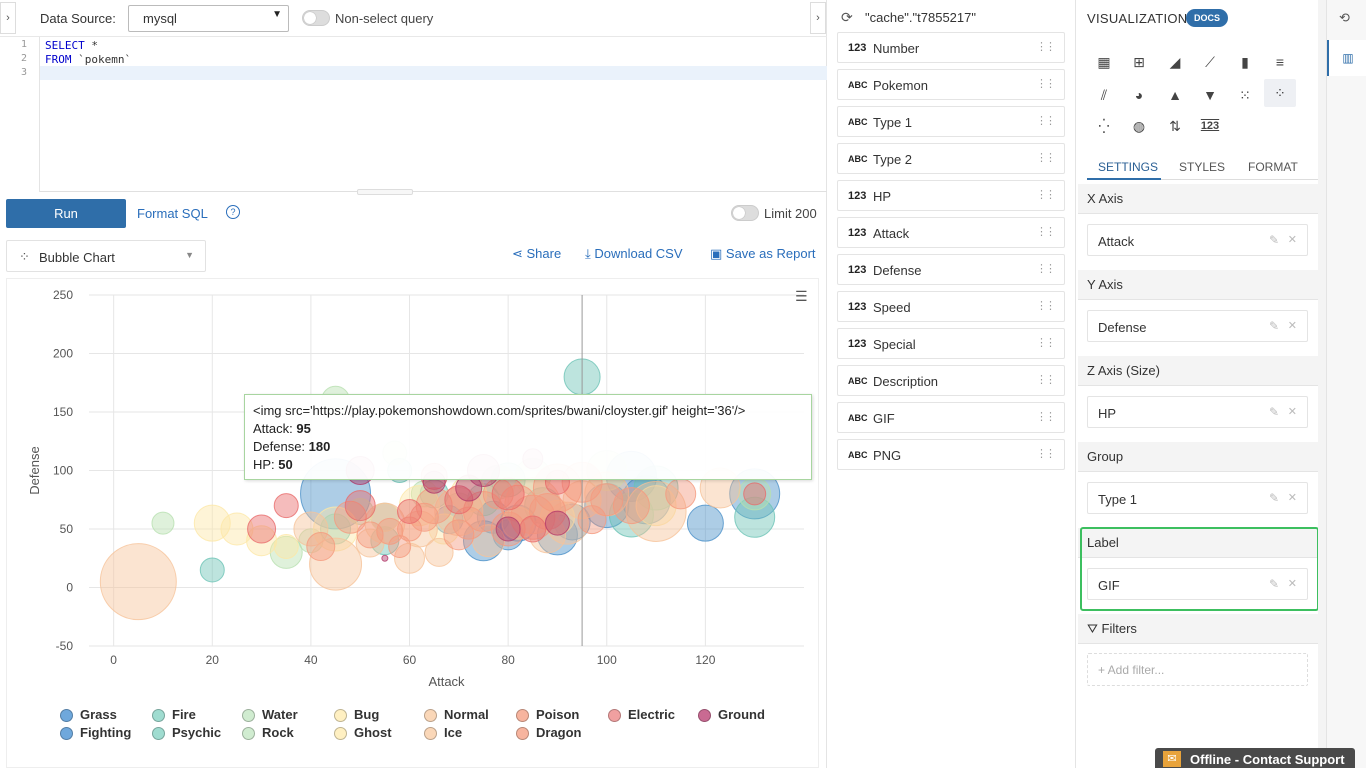  Describe the element at coordinates (66, 213) in the screenshot. I see `run-button: Run` at that location.